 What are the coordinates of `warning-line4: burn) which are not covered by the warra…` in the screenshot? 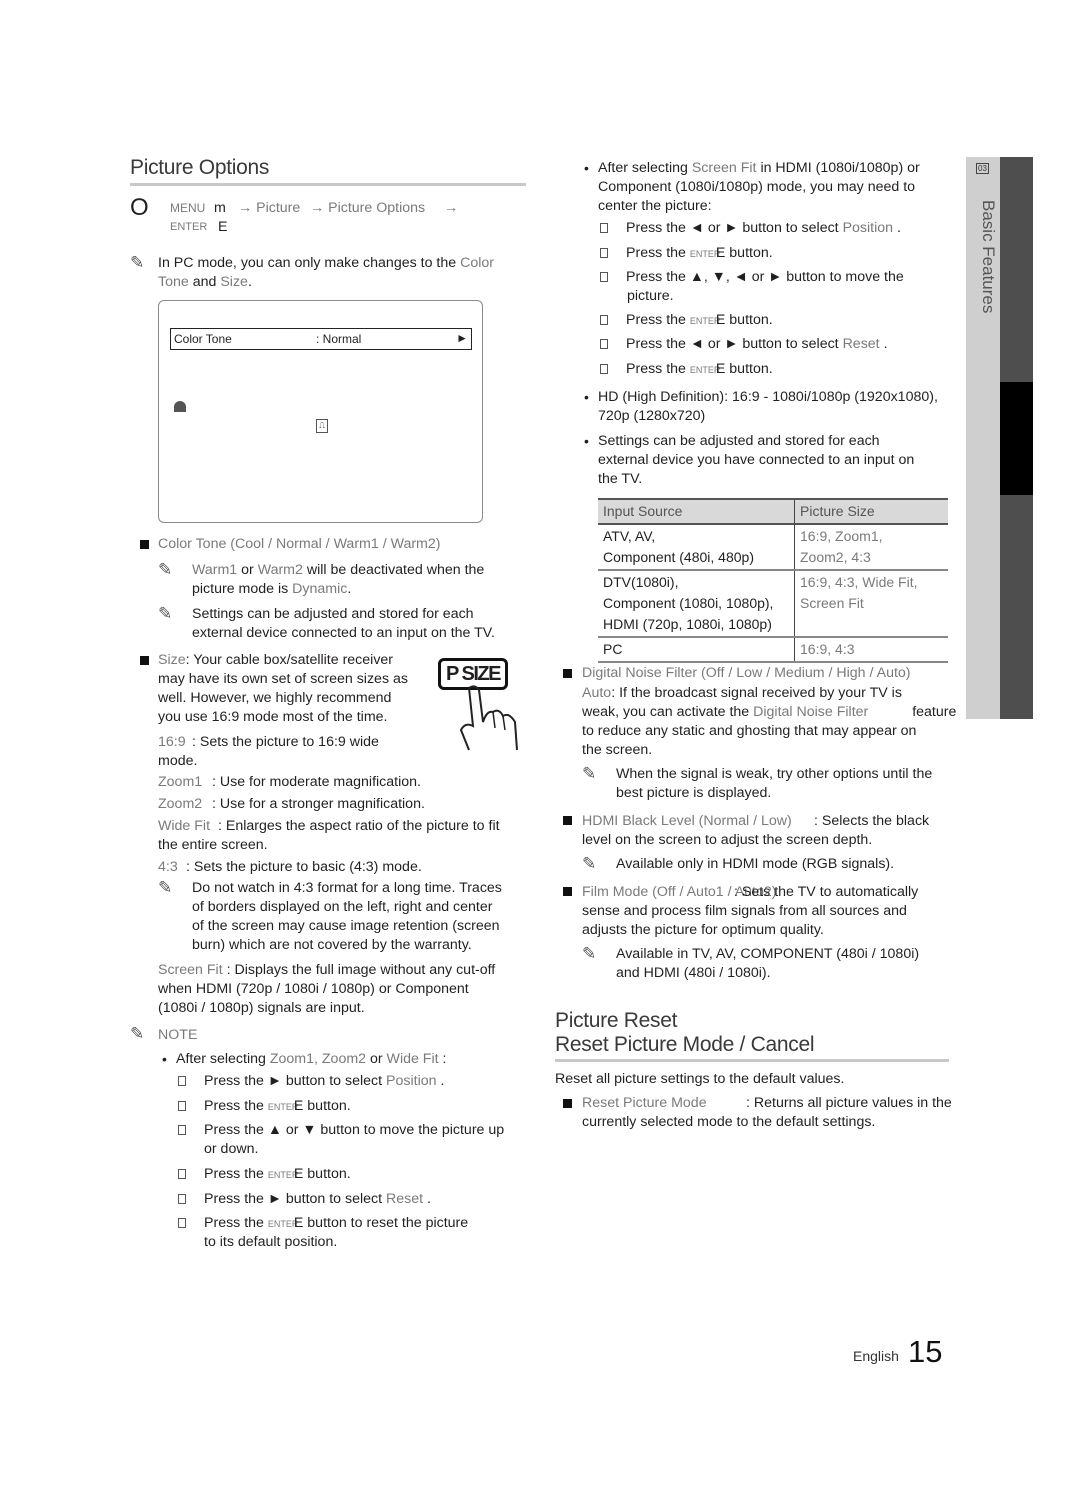 It's located at (332, 945).